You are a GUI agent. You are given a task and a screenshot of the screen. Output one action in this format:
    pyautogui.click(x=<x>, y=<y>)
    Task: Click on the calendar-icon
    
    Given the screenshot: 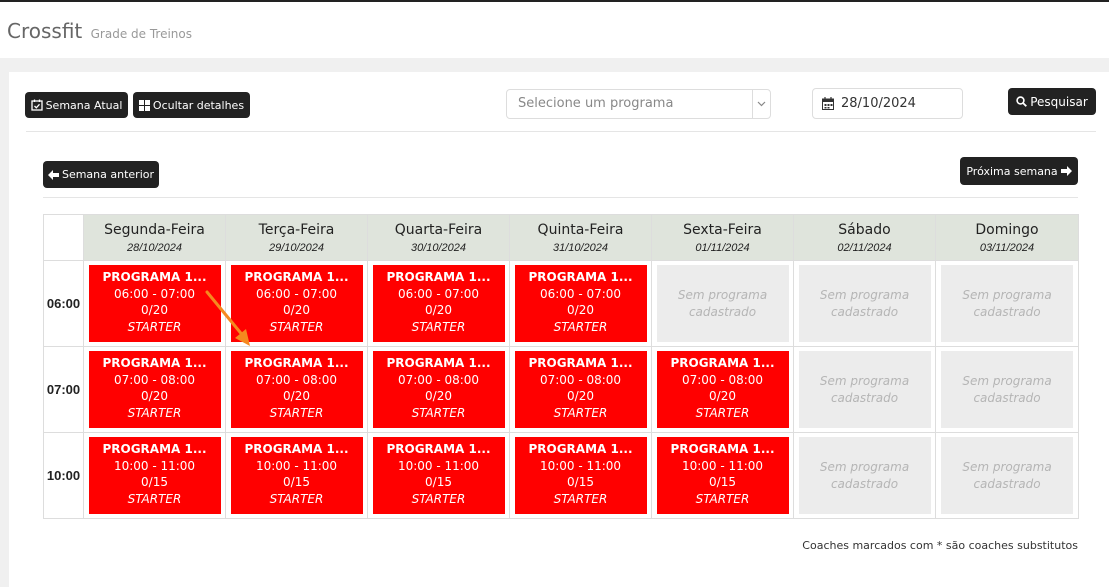 What is the action you would take?
    pyautogui.click(x=828, y=103)
    